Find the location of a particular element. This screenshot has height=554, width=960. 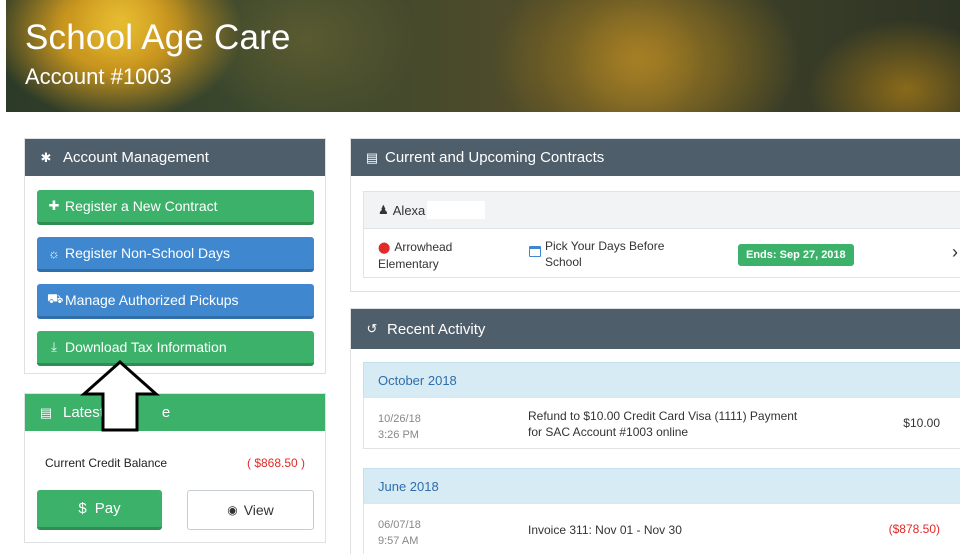

banner-flower-image is located at coordinates (636, 56).